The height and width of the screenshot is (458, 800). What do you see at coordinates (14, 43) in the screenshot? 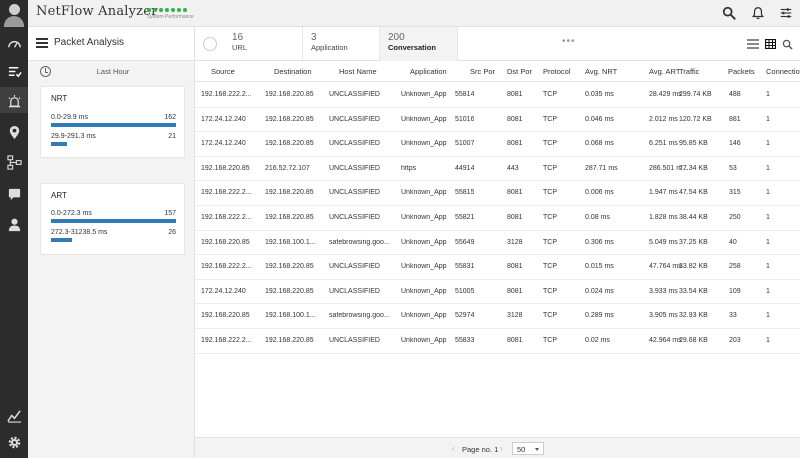
I see `dashboard-icon` at bounding box center [14, 43].